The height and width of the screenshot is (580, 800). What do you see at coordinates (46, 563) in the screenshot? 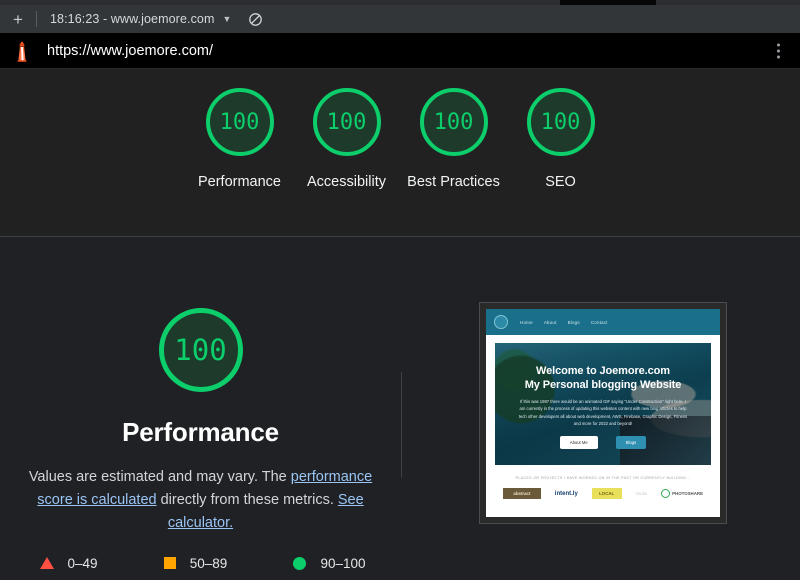
I see `triangle-icon` at bounding box center [46, 563].